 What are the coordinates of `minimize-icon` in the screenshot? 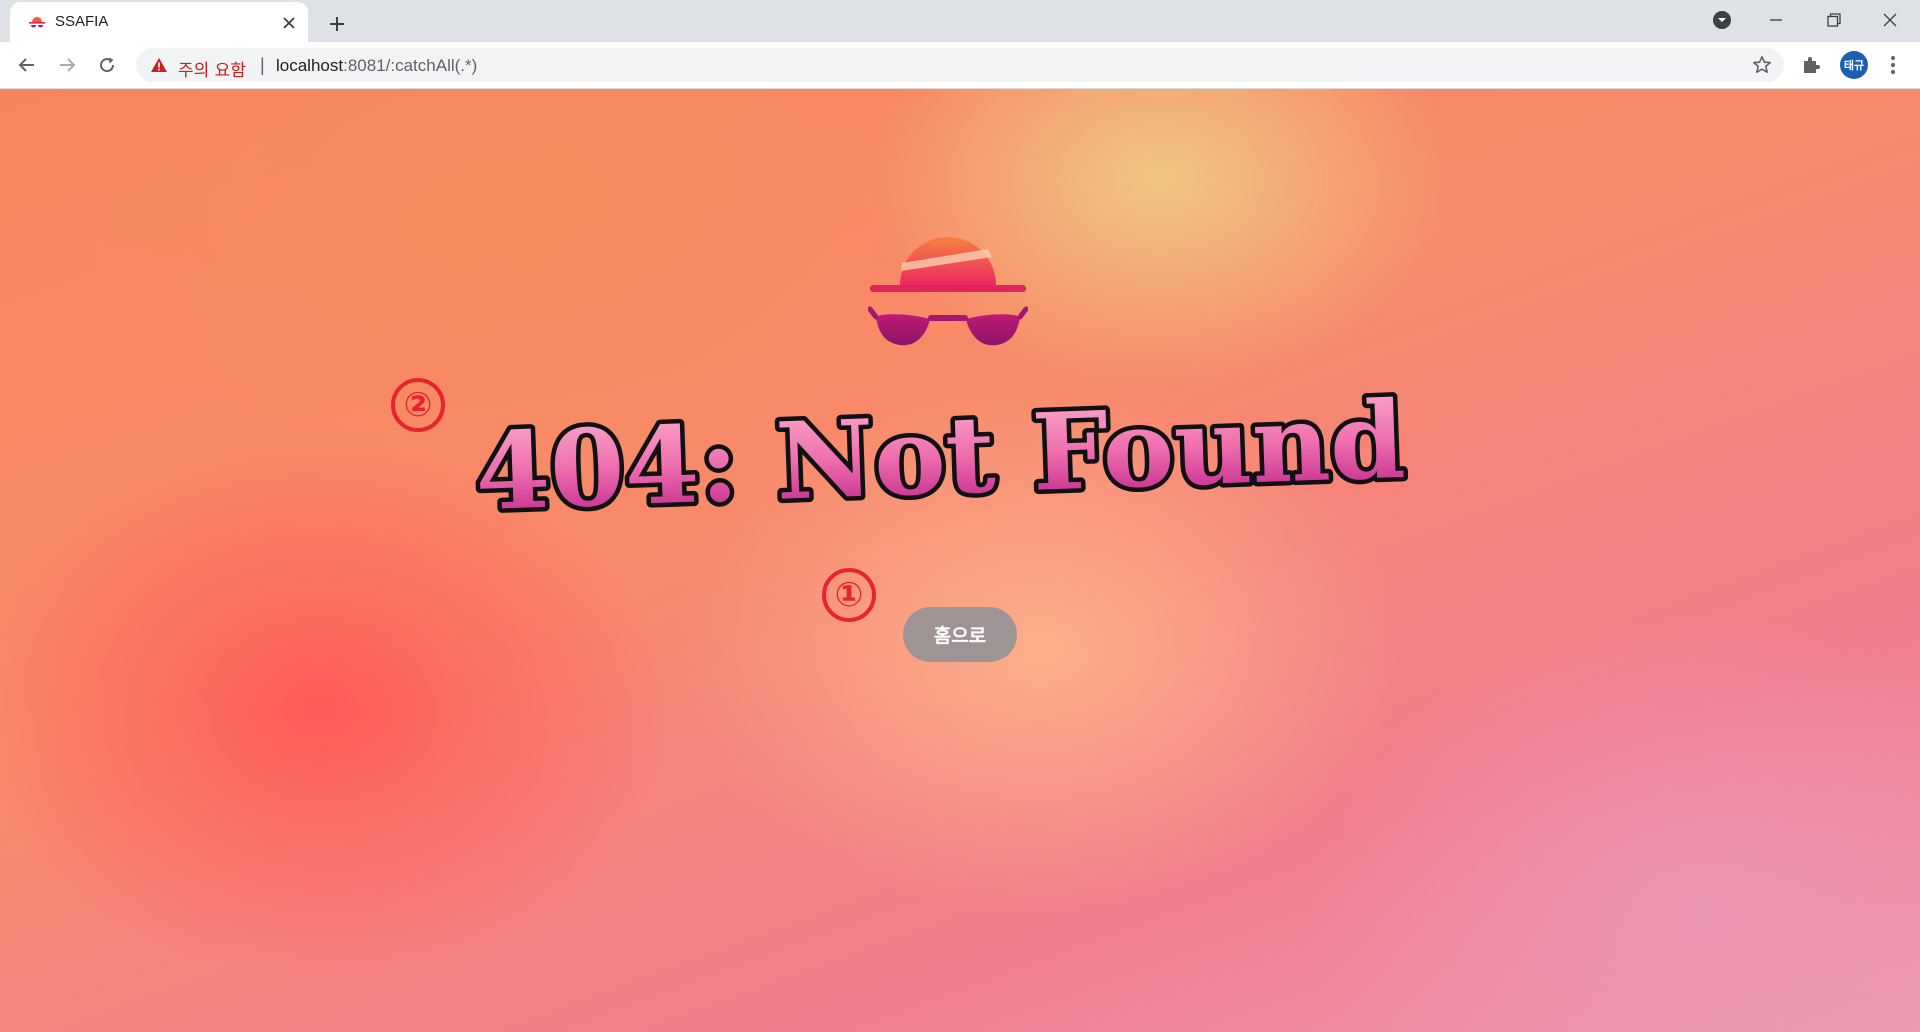 It's located at (1776, 20).